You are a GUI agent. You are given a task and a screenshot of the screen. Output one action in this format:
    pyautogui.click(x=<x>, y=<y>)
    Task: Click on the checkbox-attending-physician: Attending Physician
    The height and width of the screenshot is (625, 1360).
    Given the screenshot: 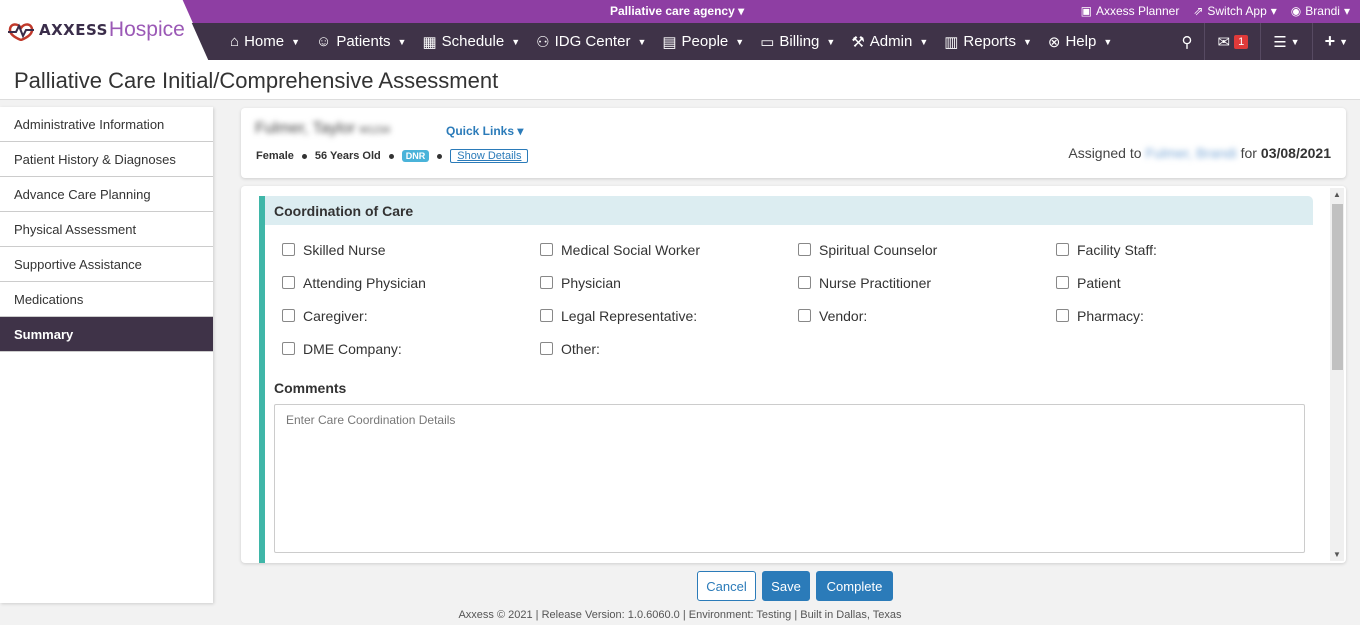 What is the action you would take?
    pyautogui.click(x=411, y=282)
    